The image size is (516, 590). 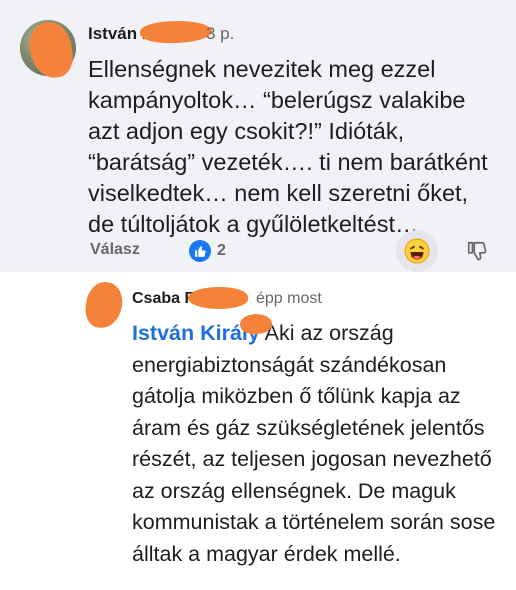 I want to click on haha-reaction-button, so click(x=417, y=251).